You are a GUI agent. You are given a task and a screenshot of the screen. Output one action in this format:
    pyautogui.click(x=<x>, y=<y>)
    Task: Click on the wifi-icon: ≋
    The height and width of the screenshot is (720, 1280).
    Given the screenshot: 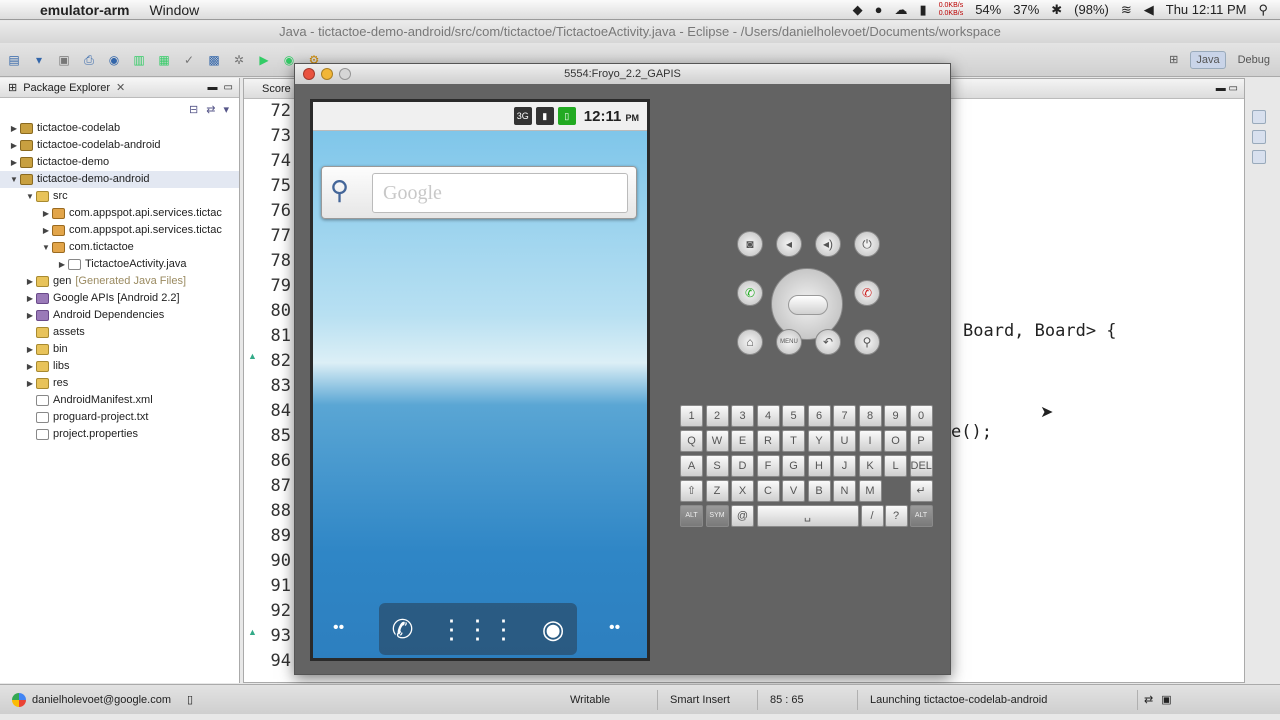 What is the action you would take?
    pyautogui.click(x=1126, y=10)
    